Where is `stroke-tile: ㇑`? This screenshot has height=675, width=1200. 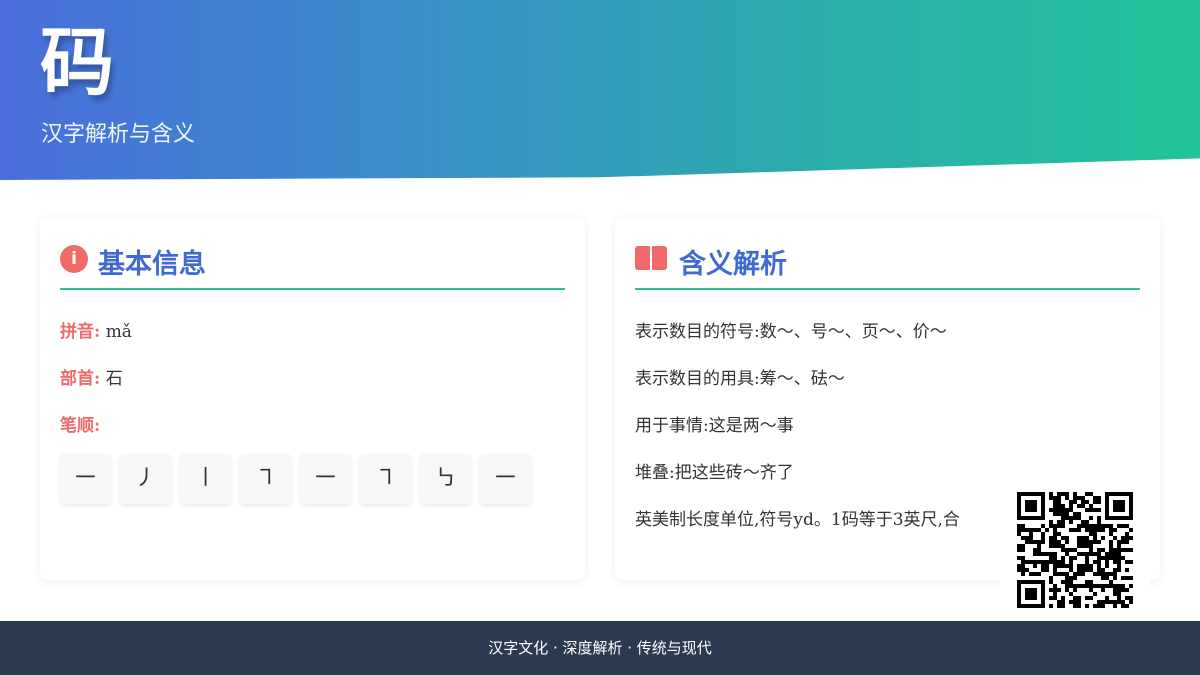
stroke-tile: ㇑ is located at coordinates (205, 479).